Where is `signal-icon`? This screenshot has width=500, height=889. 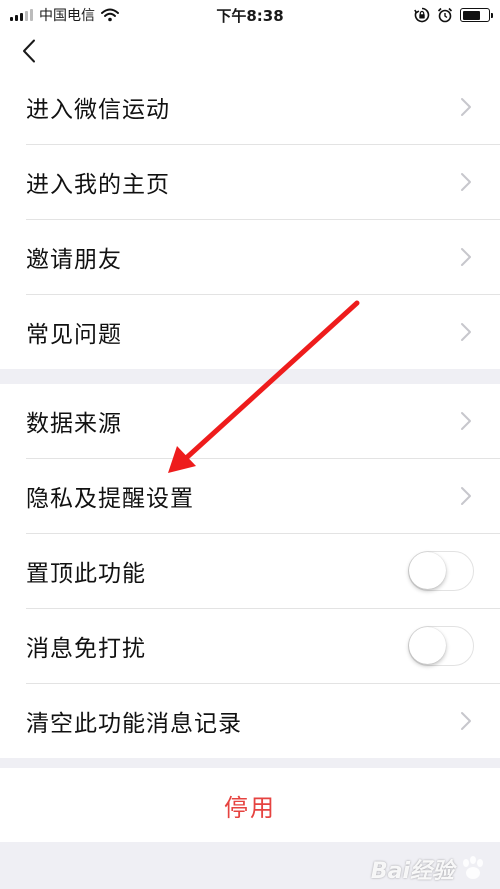 signal-icon is located at coordinates (21, 15).